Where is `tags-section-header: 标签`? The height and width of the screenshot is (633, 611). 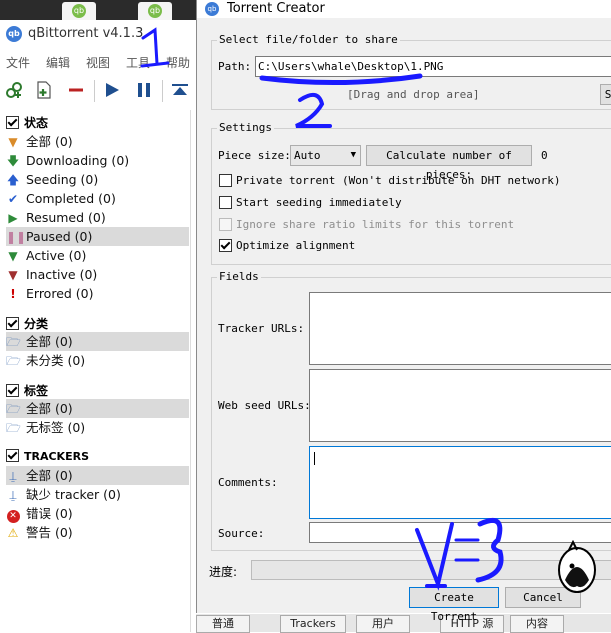 tags-section-header: 标签 is located at coordinates (27, 391).